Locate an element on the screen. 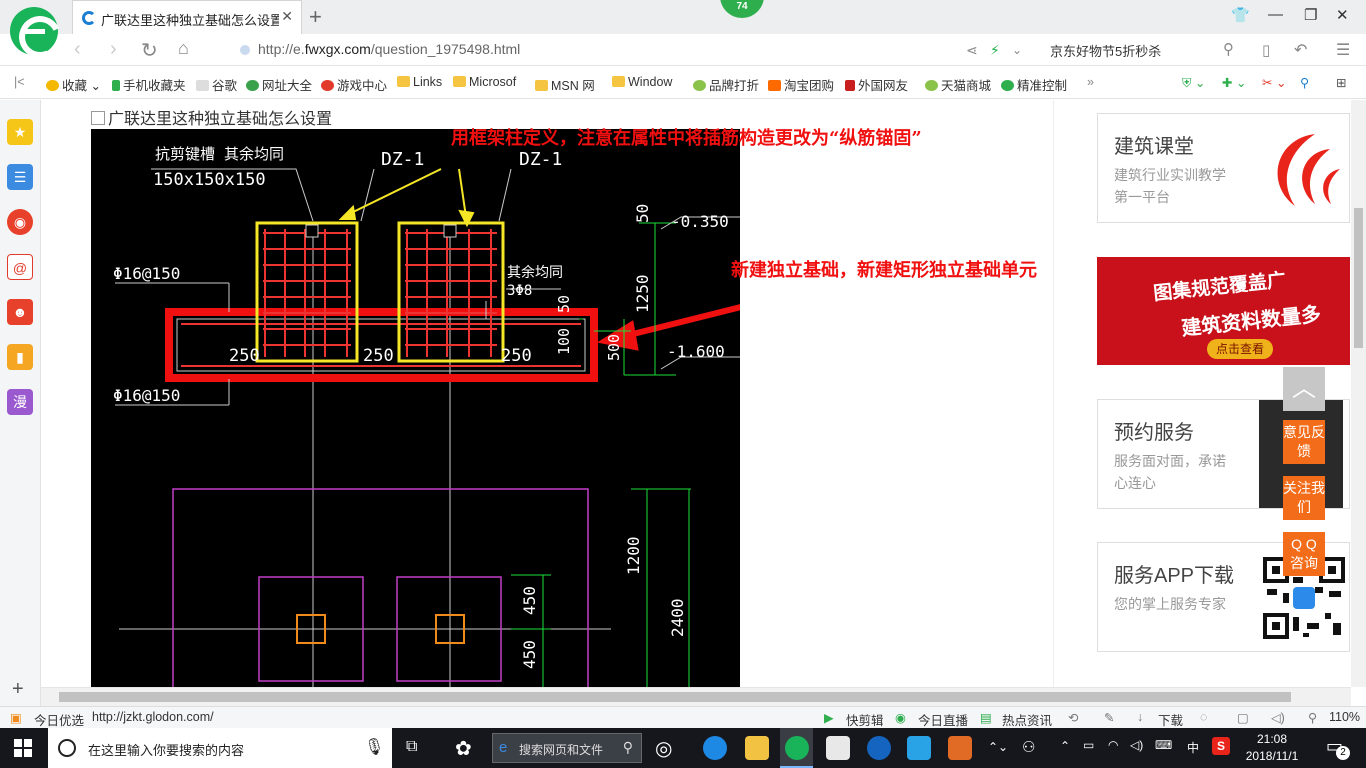 The image size is (1366, 768). bookmark-google: 谷歌 is located at coordinates (216, 84).